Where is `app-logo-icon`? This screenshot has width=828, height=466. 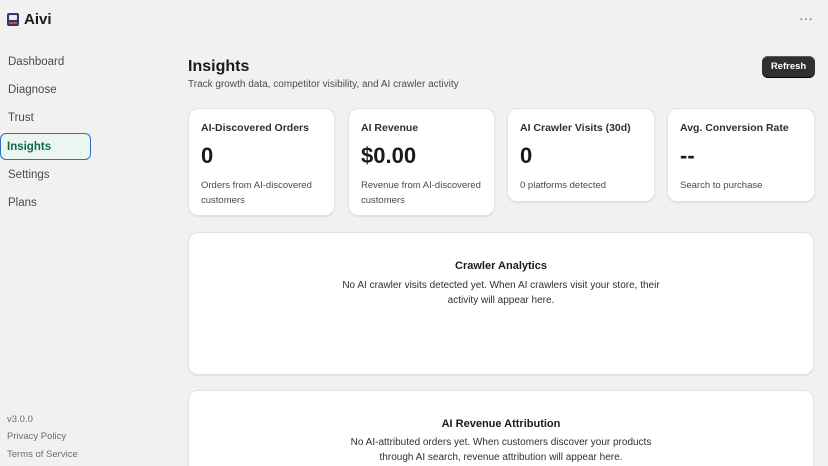
app-logo-icon is located at coordinates (13, 19).